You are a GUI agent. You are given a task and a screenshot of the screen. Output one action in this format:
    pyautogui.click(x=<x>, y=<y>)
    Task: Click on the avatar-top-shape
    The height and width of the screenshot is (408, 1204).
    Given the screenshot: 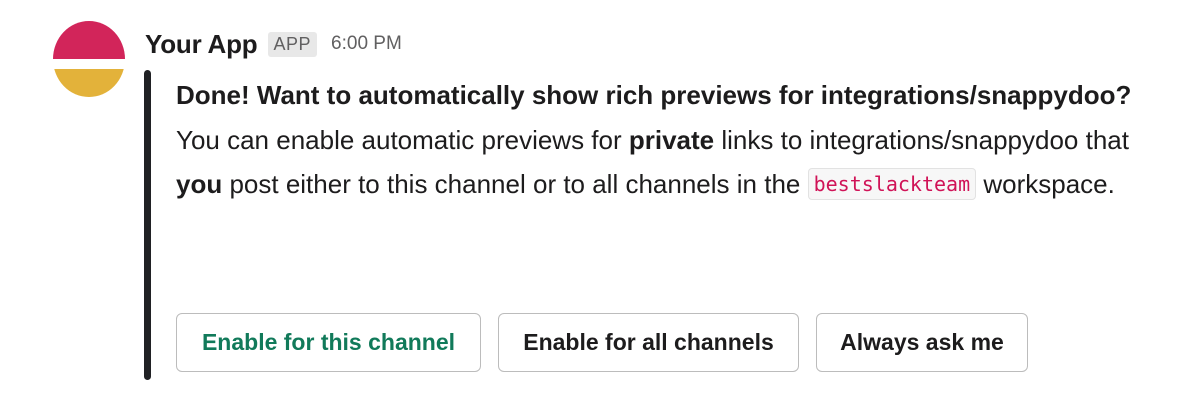 What is the action you would take?
    pyautogui.click(x=89, y=40)
    